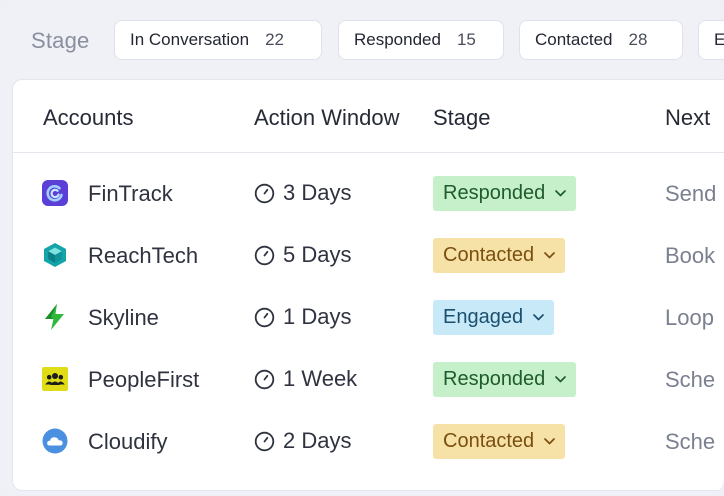 The image size is (724, 496). I want to click on action-window: 2 Days, so click(317, 440).